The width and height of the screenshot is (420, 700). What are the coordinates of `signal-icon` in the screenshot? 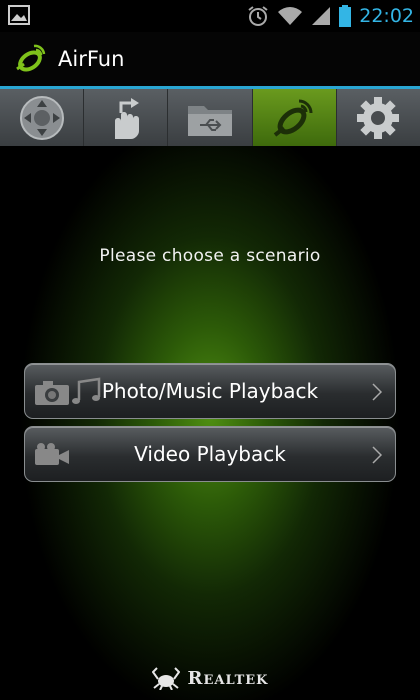 It's located at (321, 16).